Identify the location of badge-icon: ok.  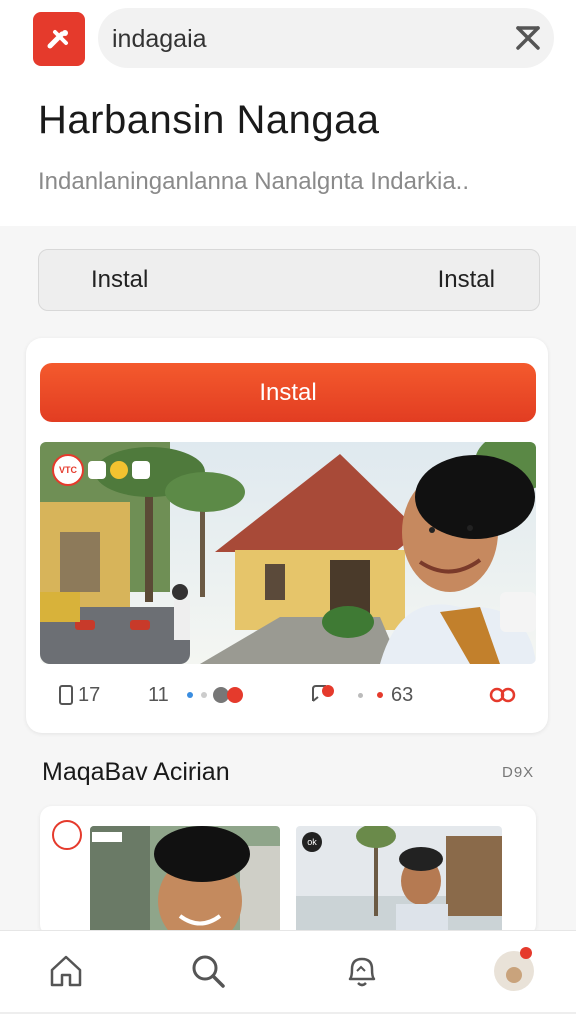
(312, 842).